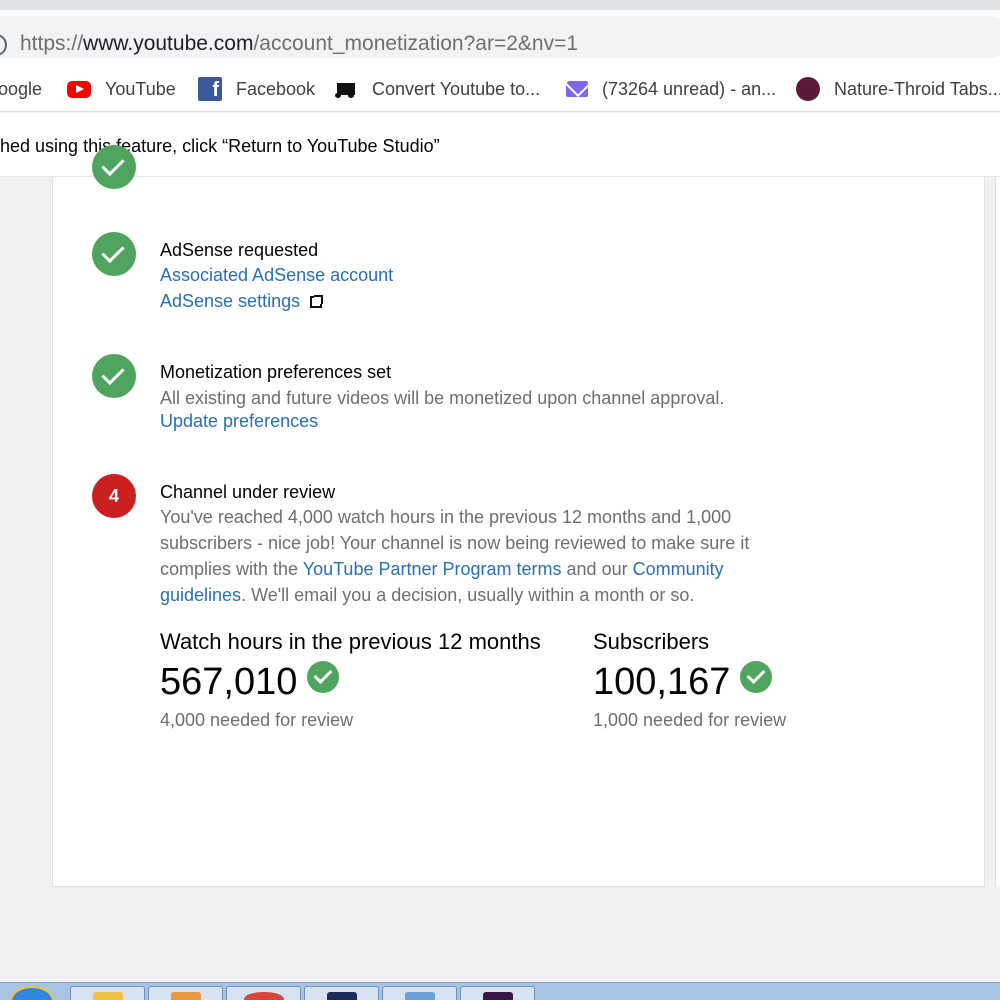 This screenshot has height=1000, width=1000. I want to click on premiere-icon, so click(341, 996).